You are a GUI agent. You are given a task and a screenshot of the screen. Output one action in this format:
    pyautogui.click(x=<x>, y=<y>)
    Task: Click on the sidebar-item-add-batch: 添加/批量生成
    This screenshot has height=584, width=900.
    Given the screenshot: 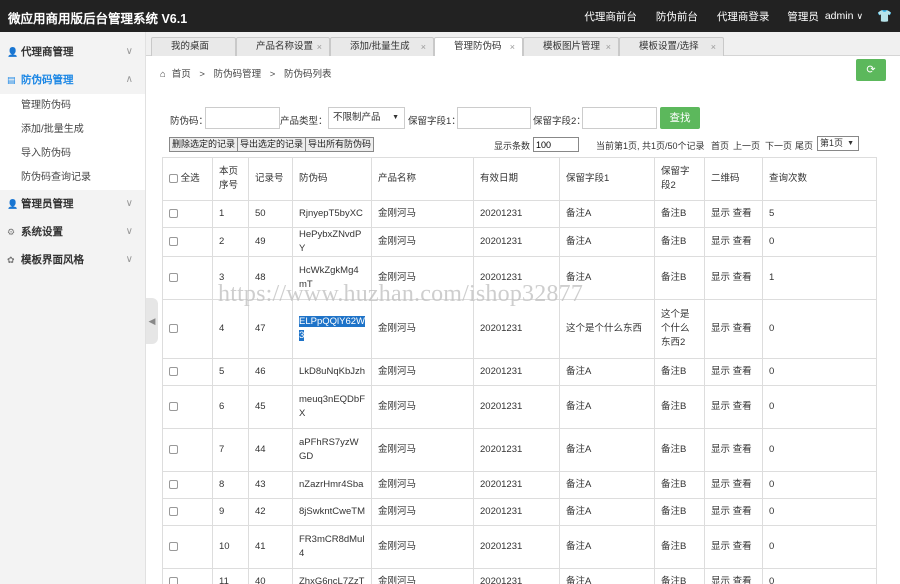 What is the action you would take?
    pyautogui.click(x=72, y=130)
    